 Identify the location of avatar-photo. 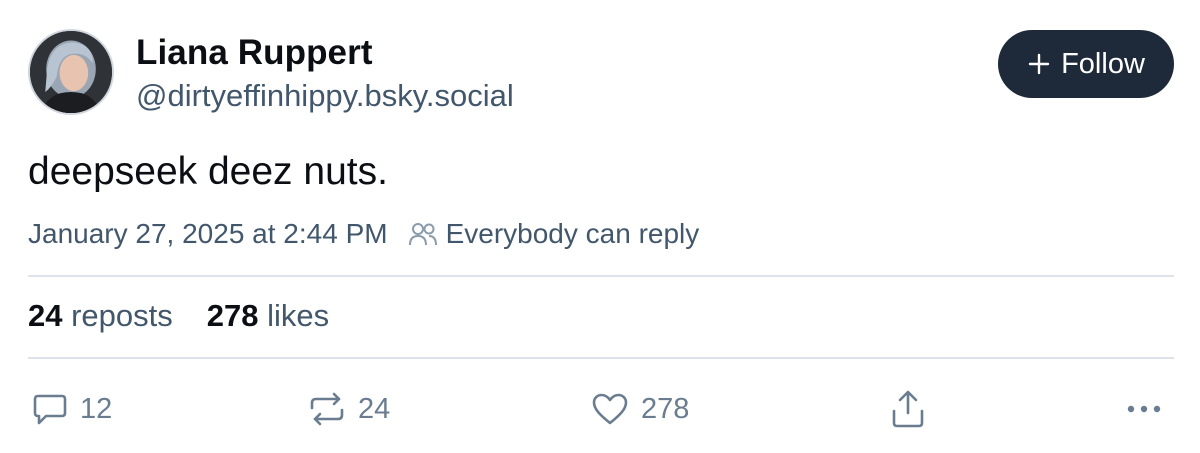
(71, 72).